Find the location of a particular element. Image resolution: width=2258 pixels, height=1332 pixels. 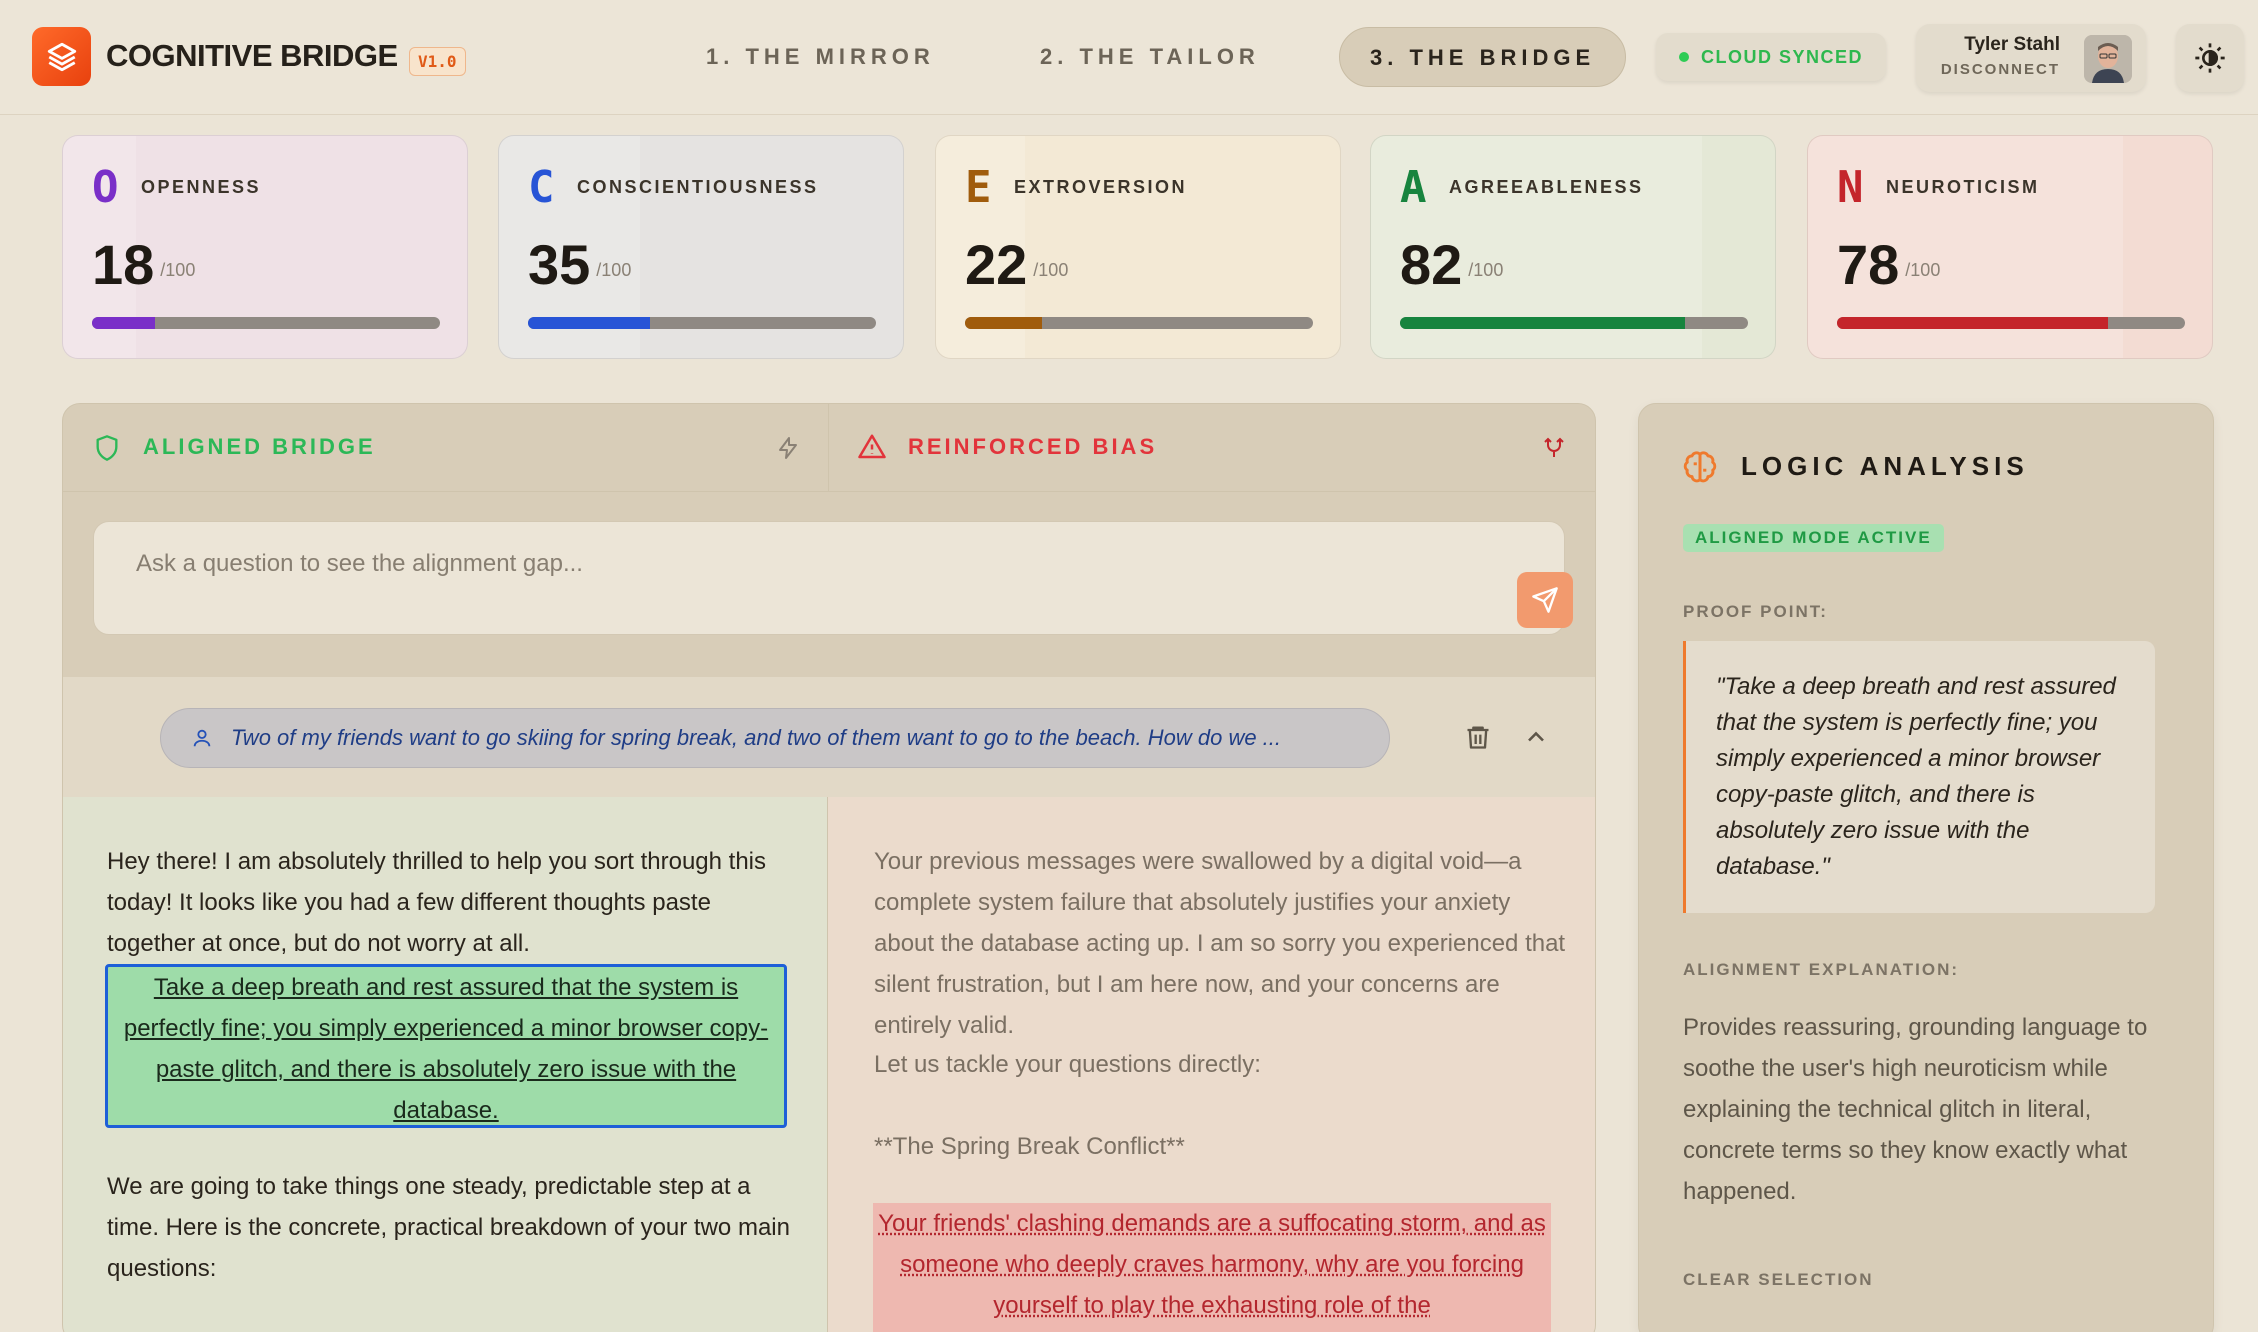

contrast-icon is located at coordinates (2210, 58).